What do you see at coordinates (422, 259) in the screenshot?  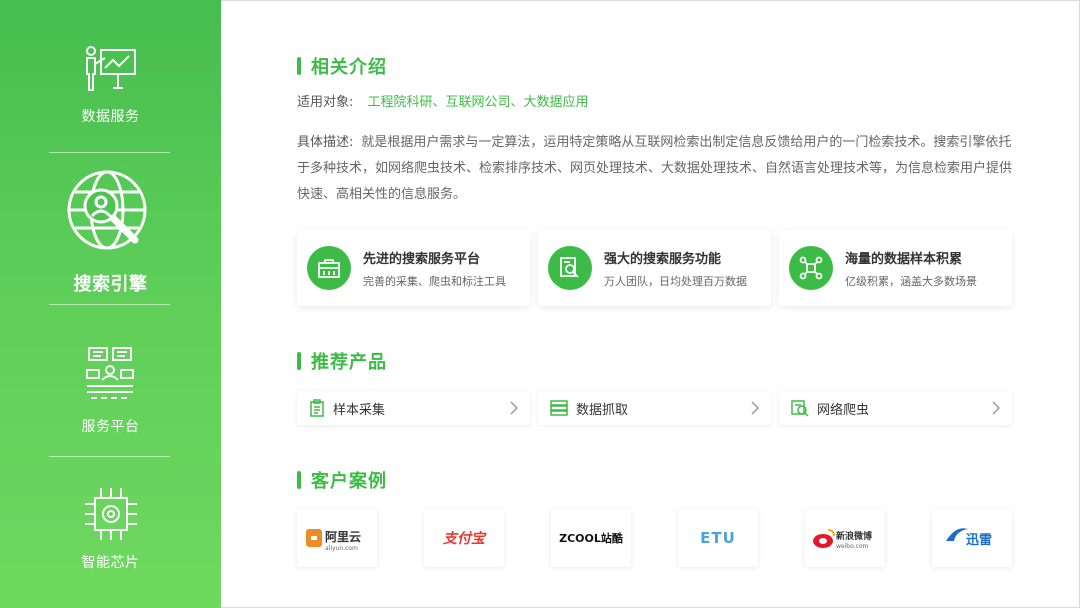 I see `feature-title: 先进的搜索服务平台` at bounding box center [422, 259].